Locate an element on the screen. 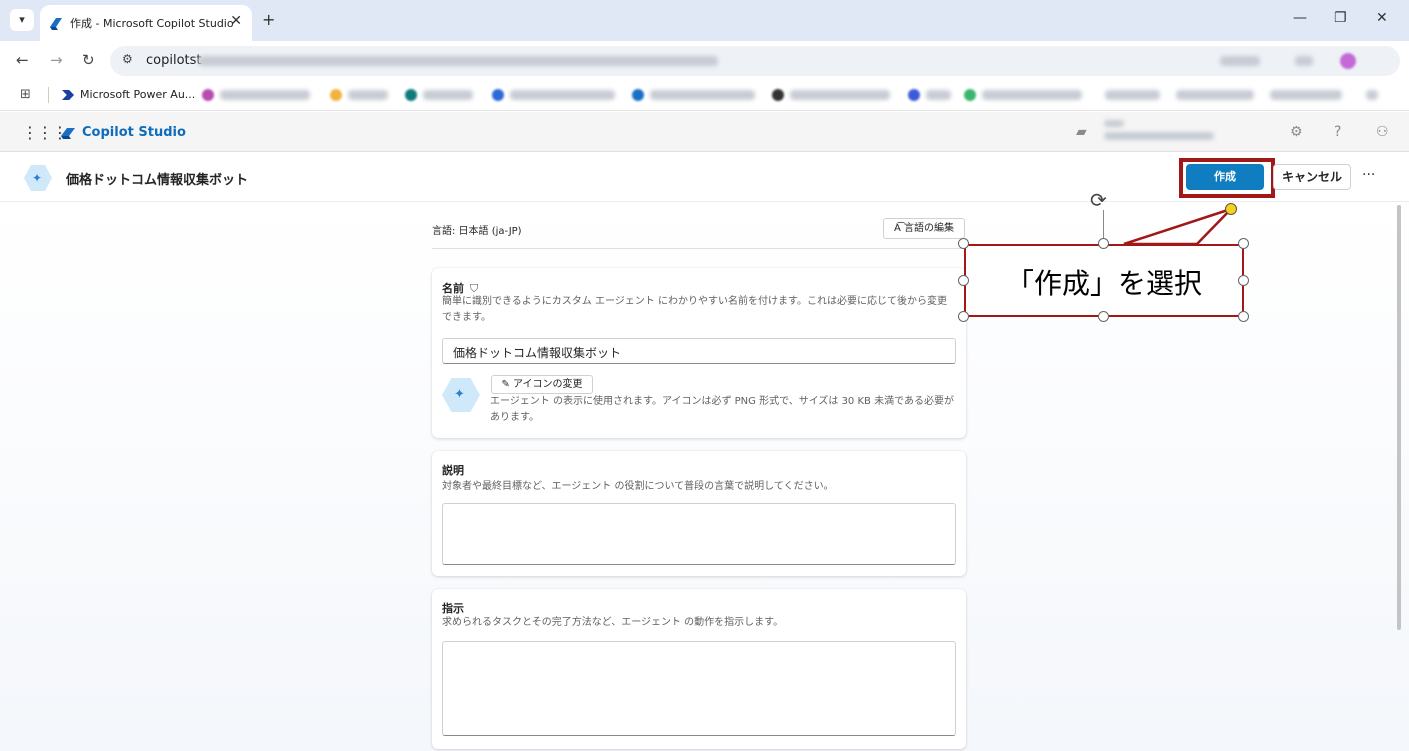  edit-image-icon: ✎ is located at coordinates (507, 384).